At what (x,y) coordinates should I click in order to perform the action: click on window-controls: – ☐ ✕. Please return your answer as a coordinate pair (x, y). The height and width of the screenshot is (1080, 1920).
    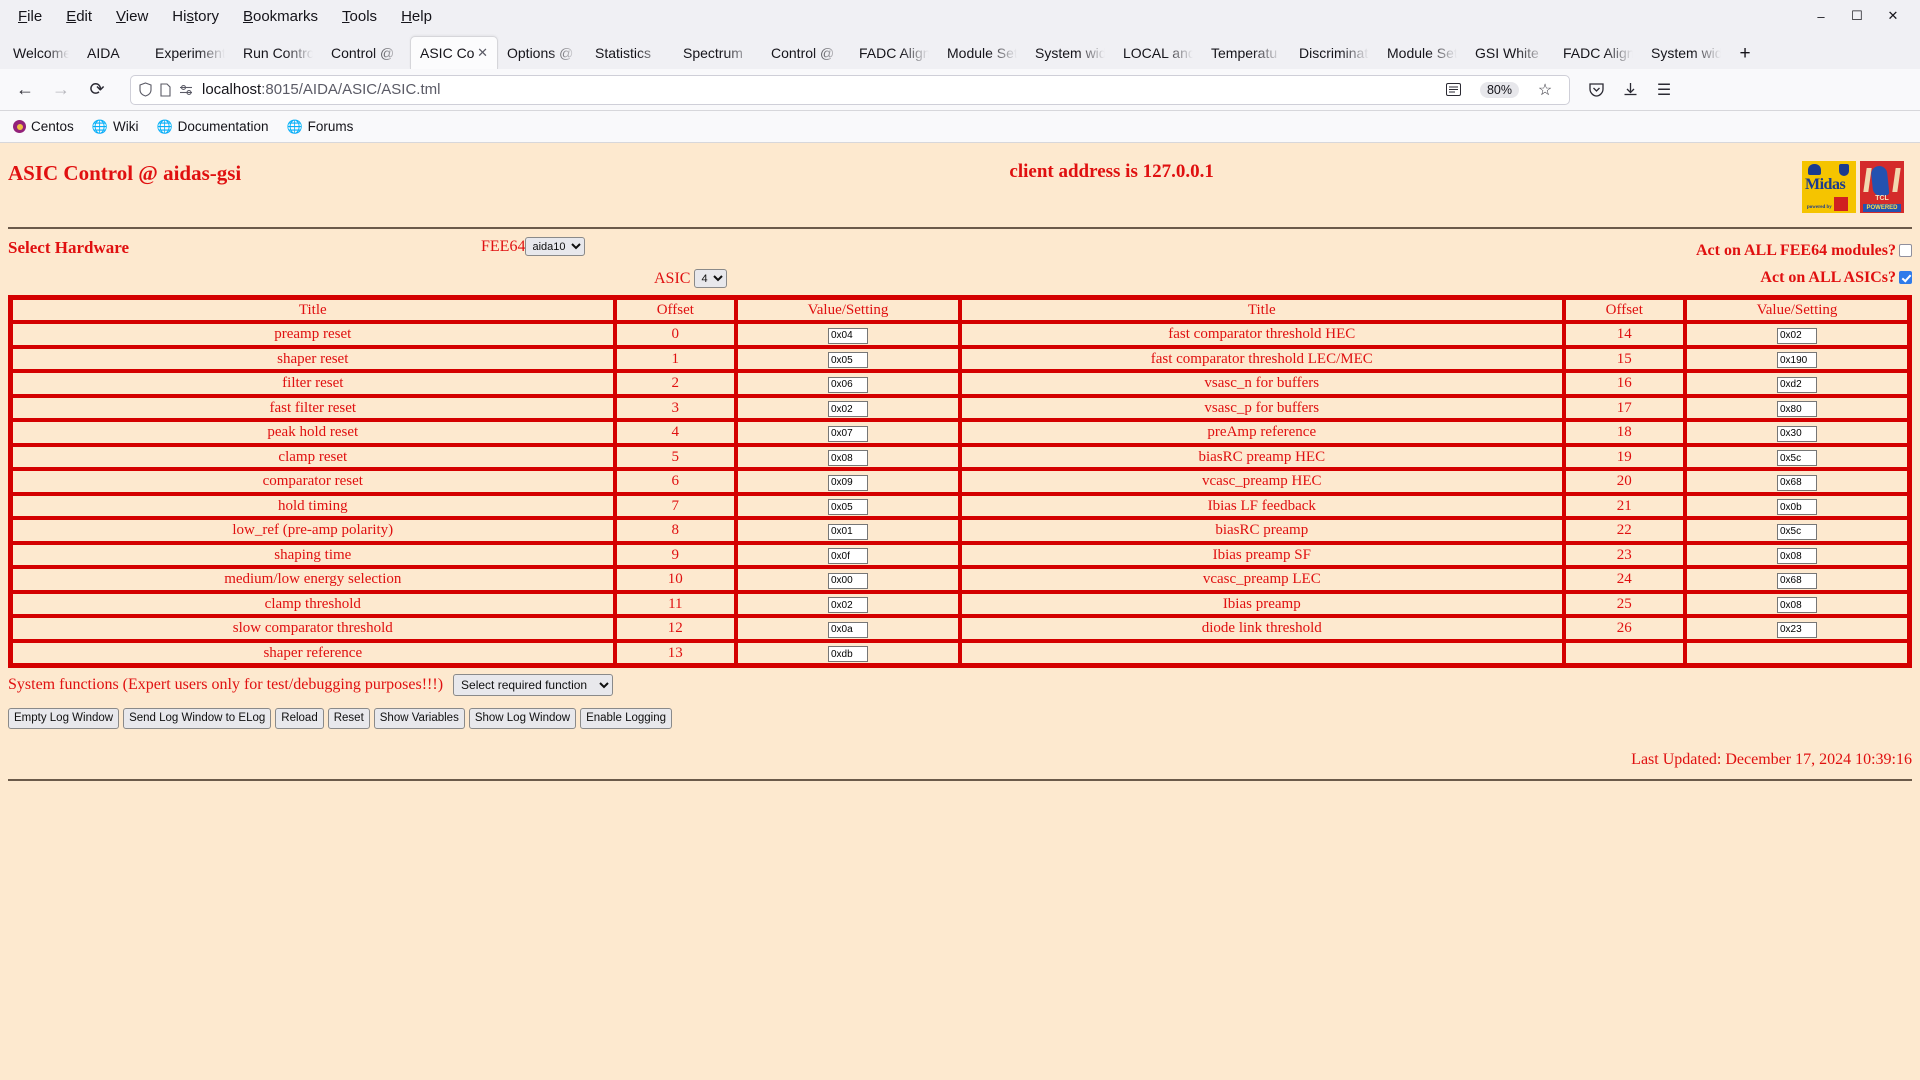
    Looking at the image, I should click on (1859, 16).